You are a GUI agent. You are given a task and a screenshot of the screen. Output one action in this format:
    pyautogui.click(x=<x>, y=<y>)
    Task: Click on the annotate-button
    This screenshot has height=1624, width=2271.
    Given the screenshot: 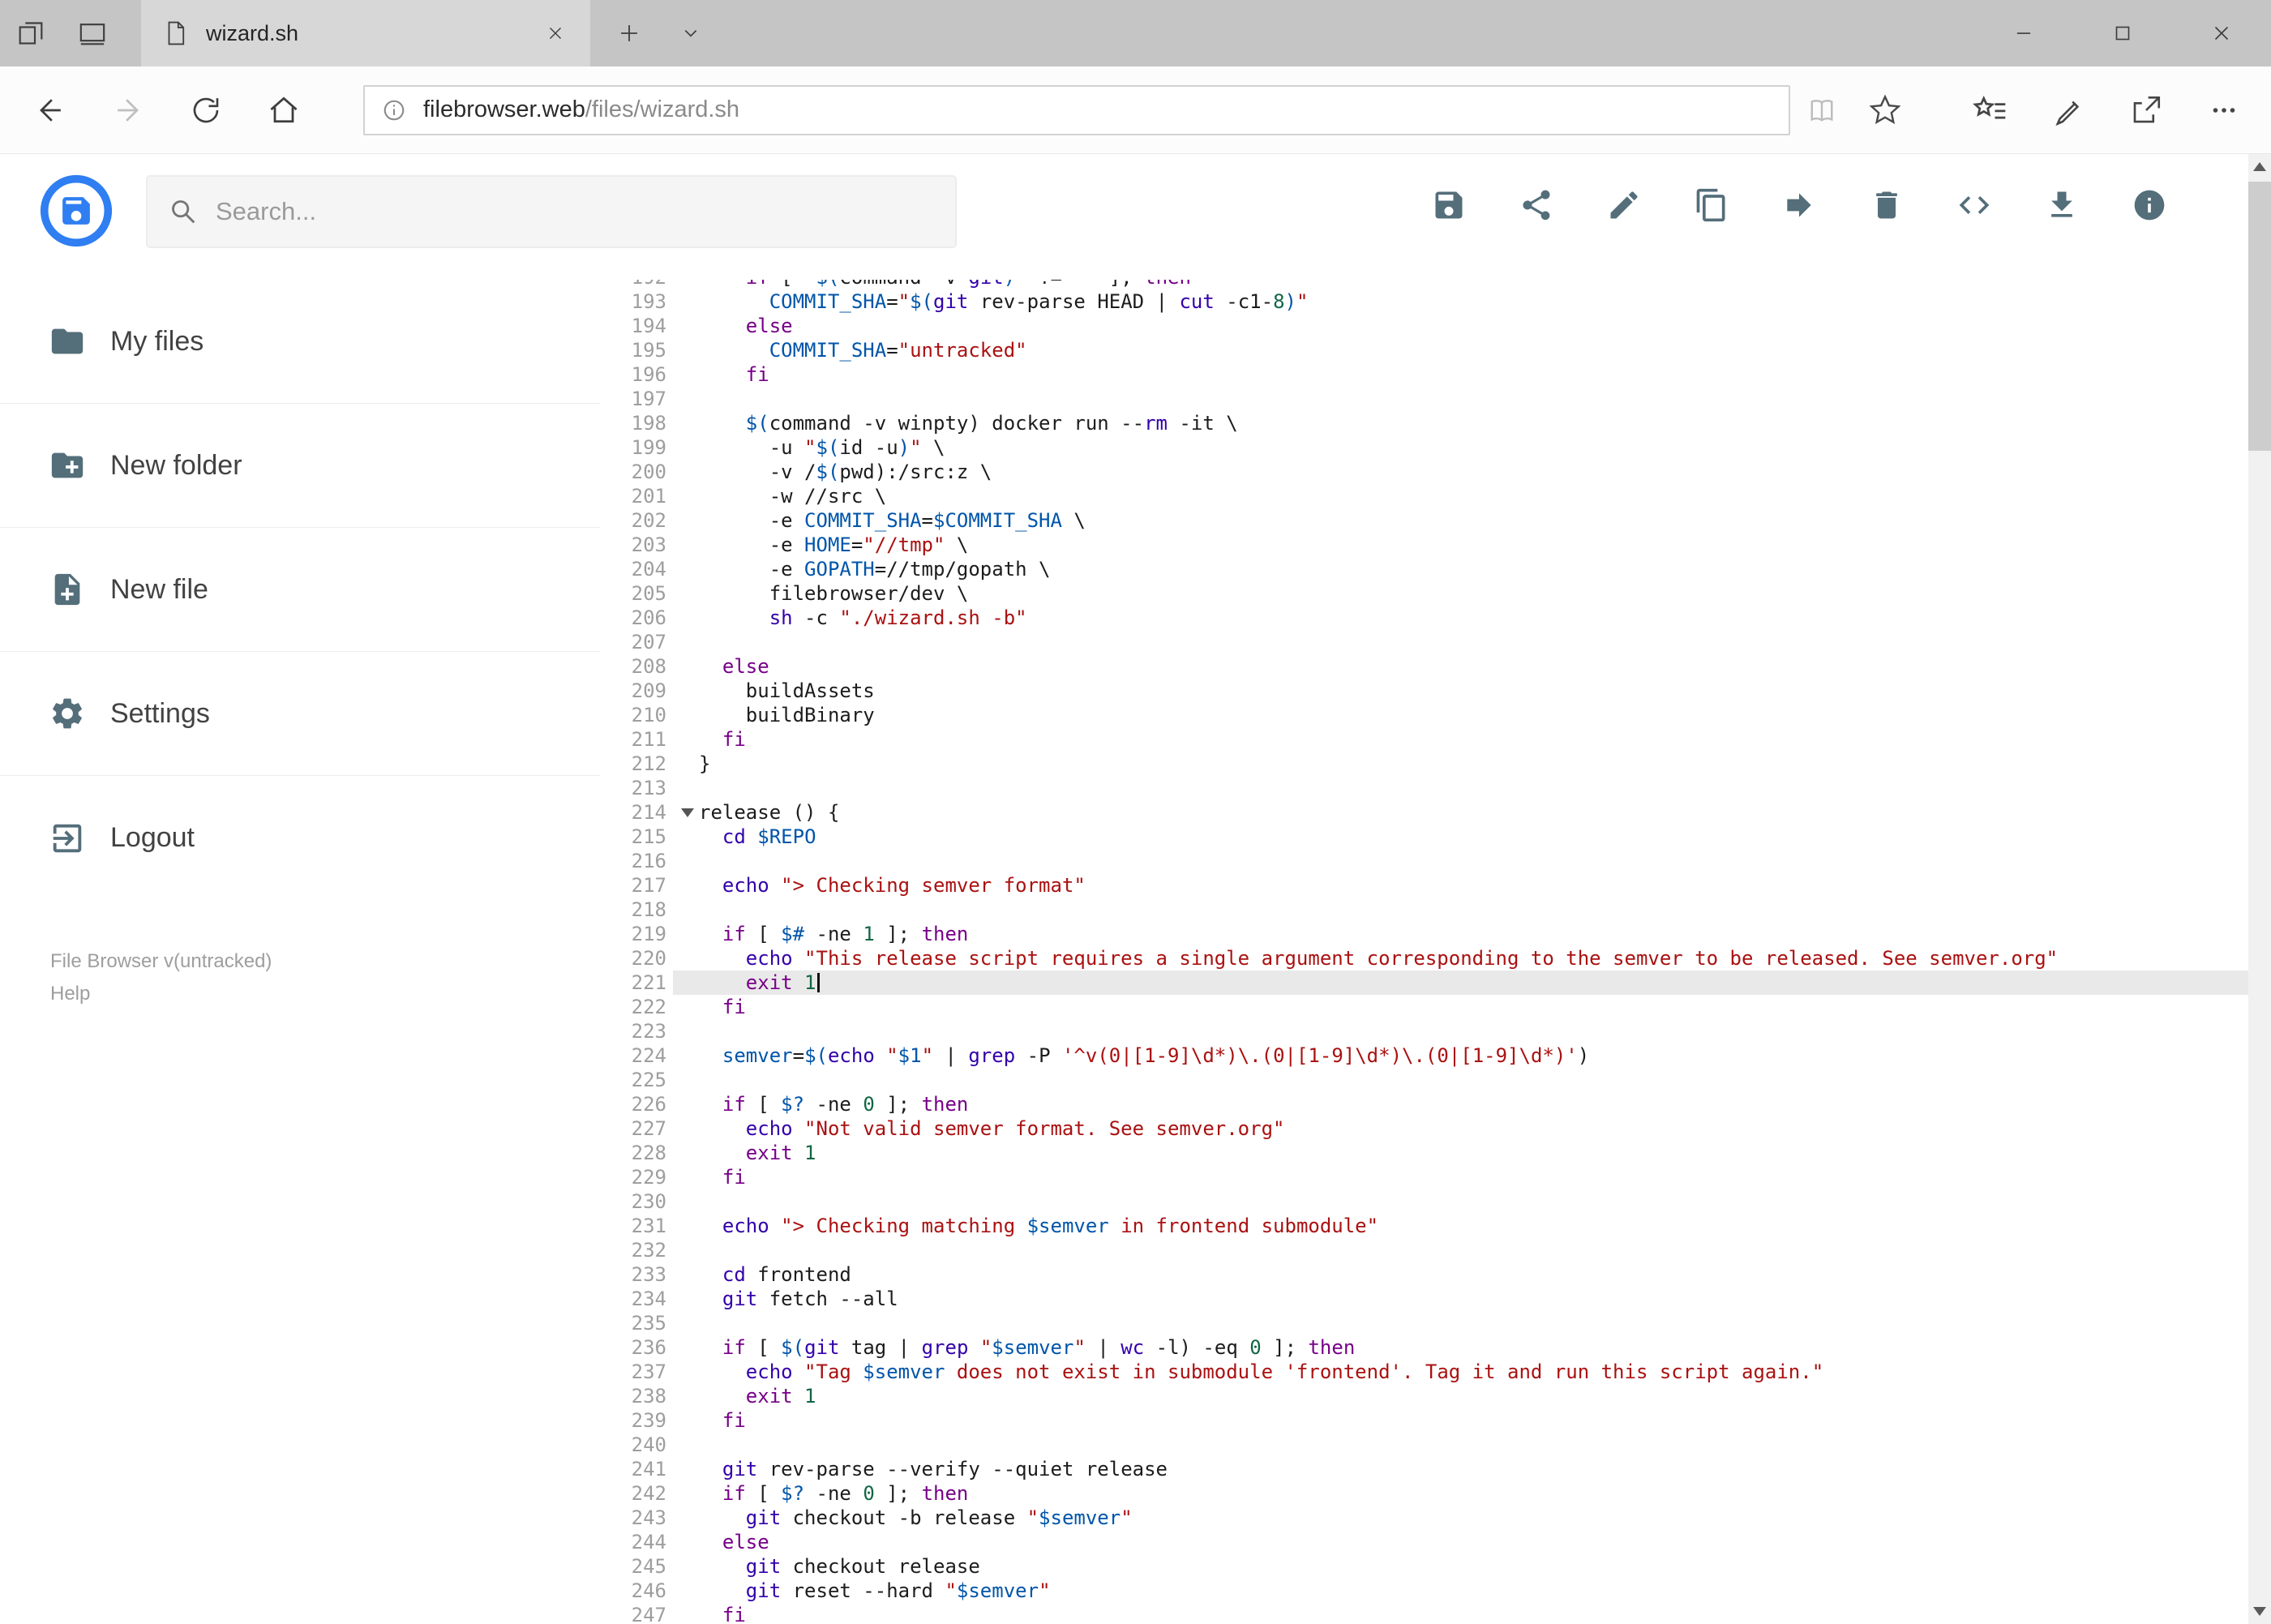 What is the action you would take?
    pyautogui.click(x=2068, y=110)
    